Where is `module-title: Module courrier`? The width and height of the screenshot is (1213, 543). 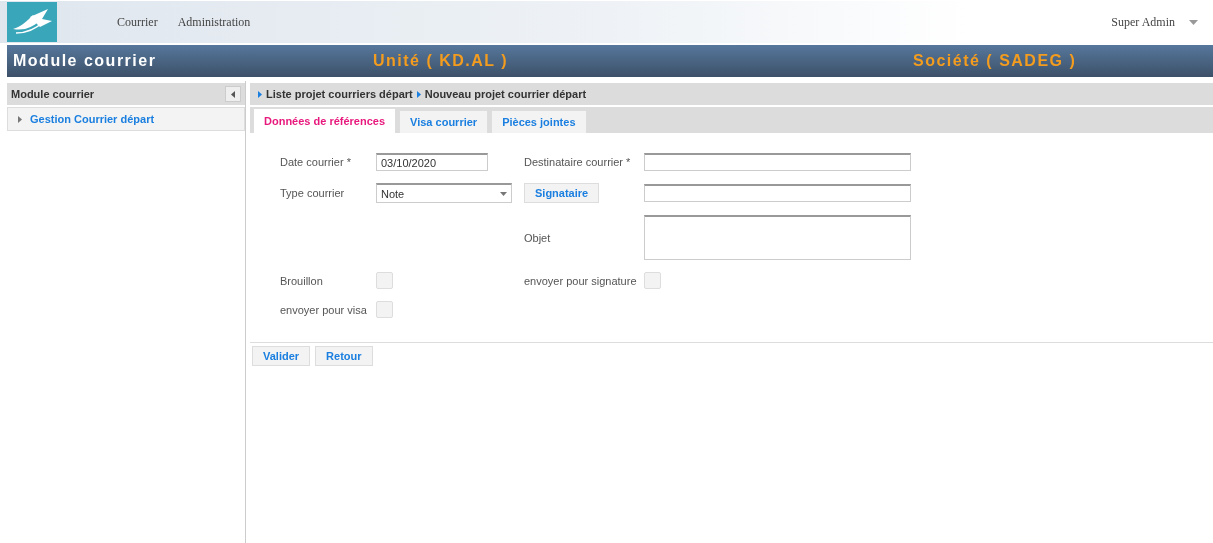
module-title: Module courrier is located at coordinates (85, 61).